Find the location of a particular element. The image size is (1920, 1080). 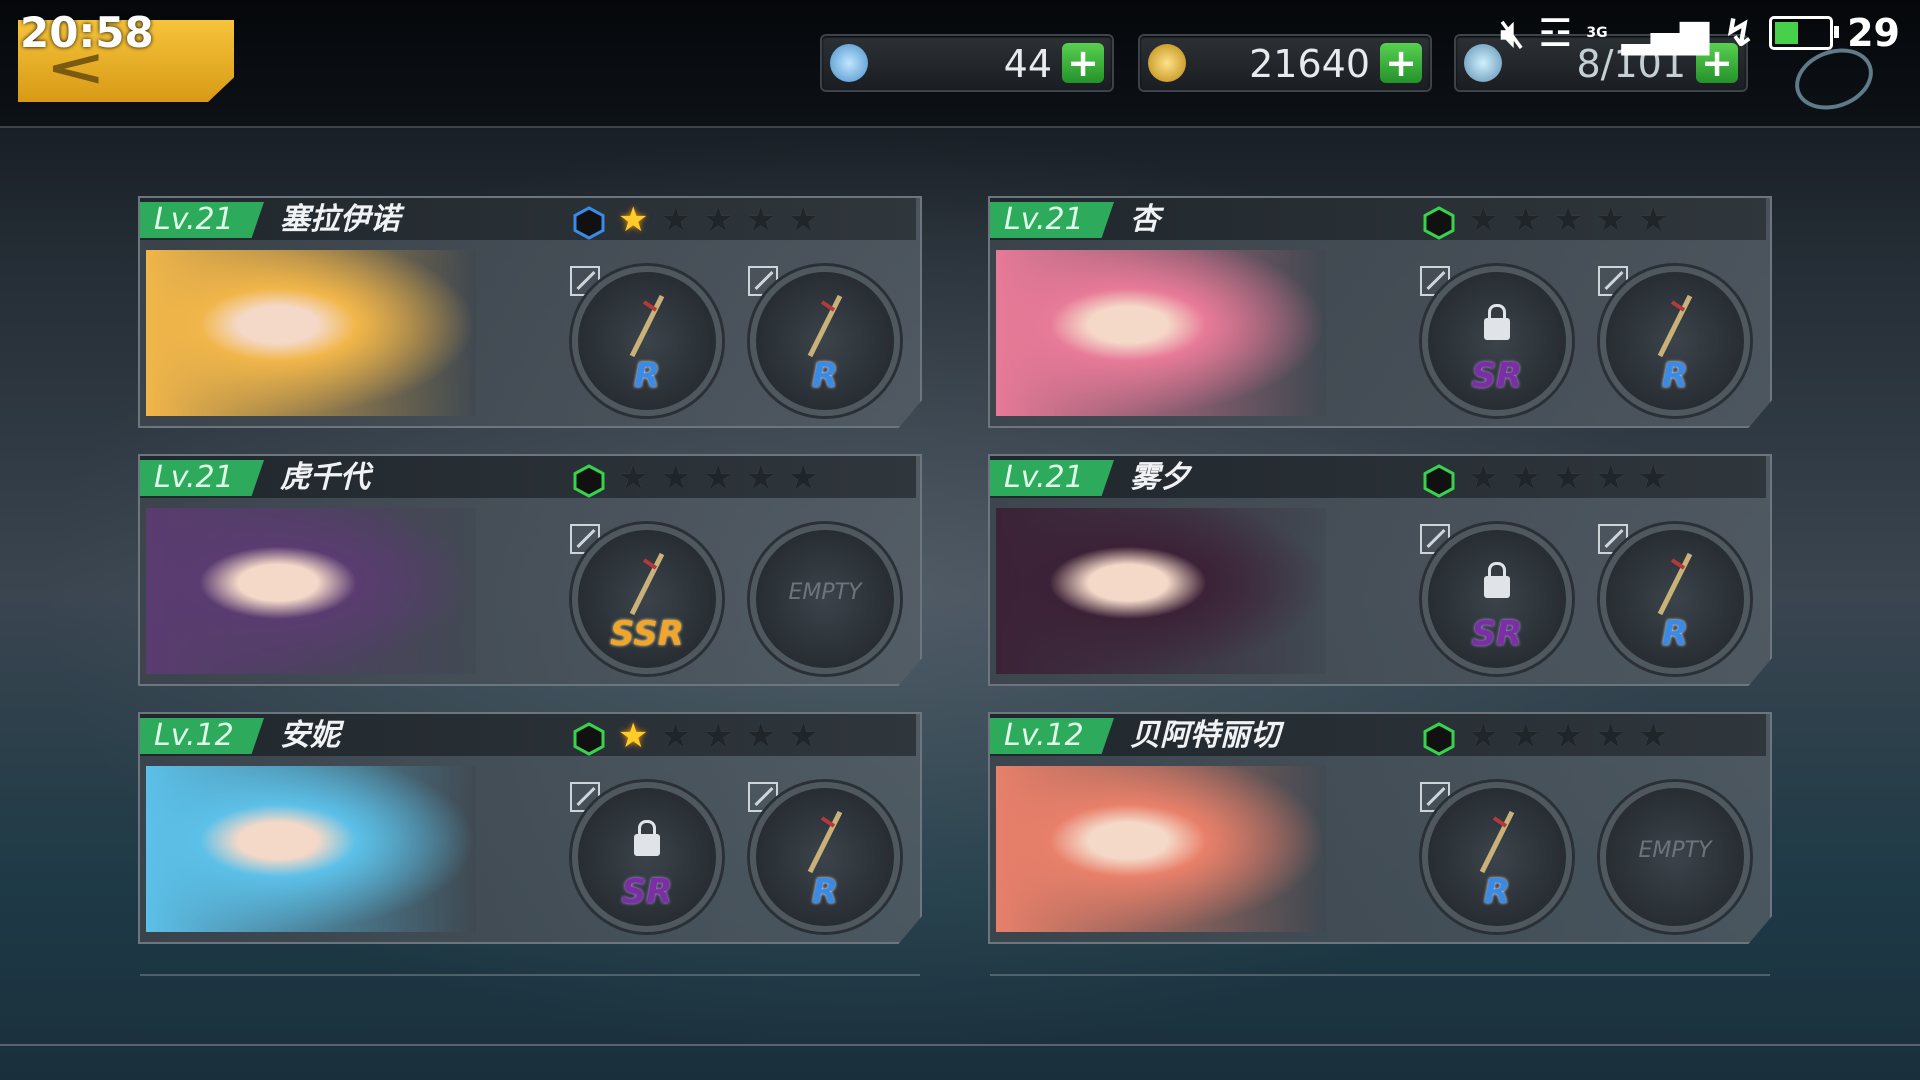

character-name: 贝阿特丽切 is located at coordinates (1205, 735).